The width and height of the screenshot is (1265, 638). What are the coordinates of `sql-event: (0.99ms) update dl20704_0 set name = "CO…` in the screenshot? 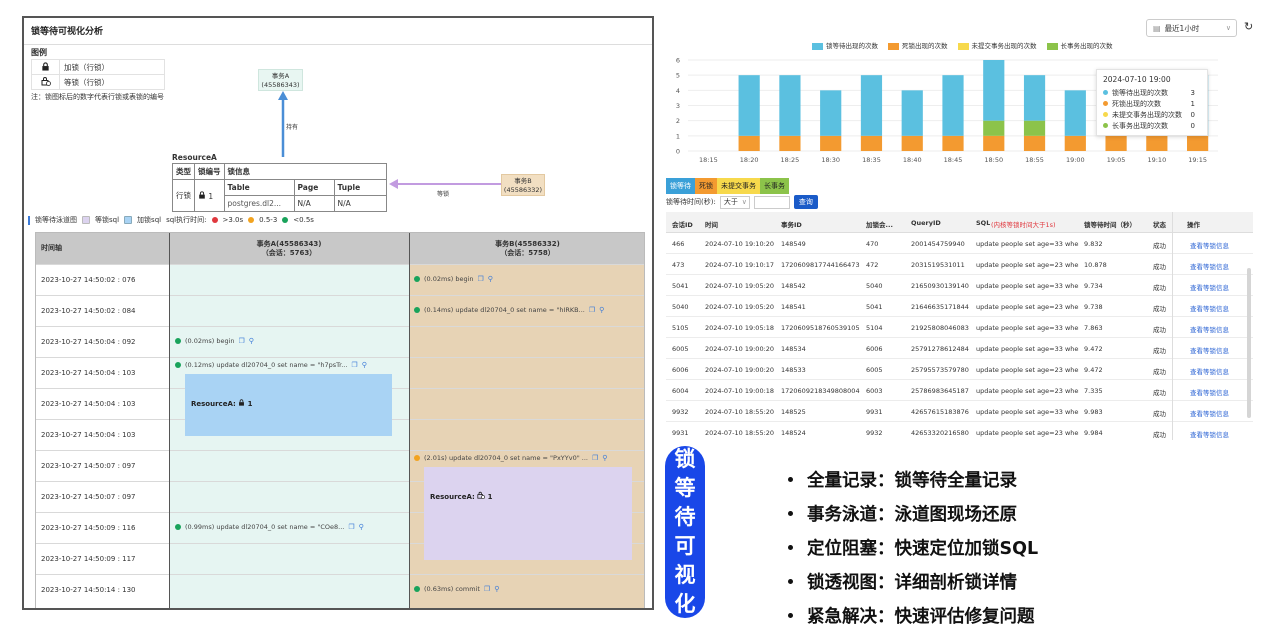 It's located at (269, 527).